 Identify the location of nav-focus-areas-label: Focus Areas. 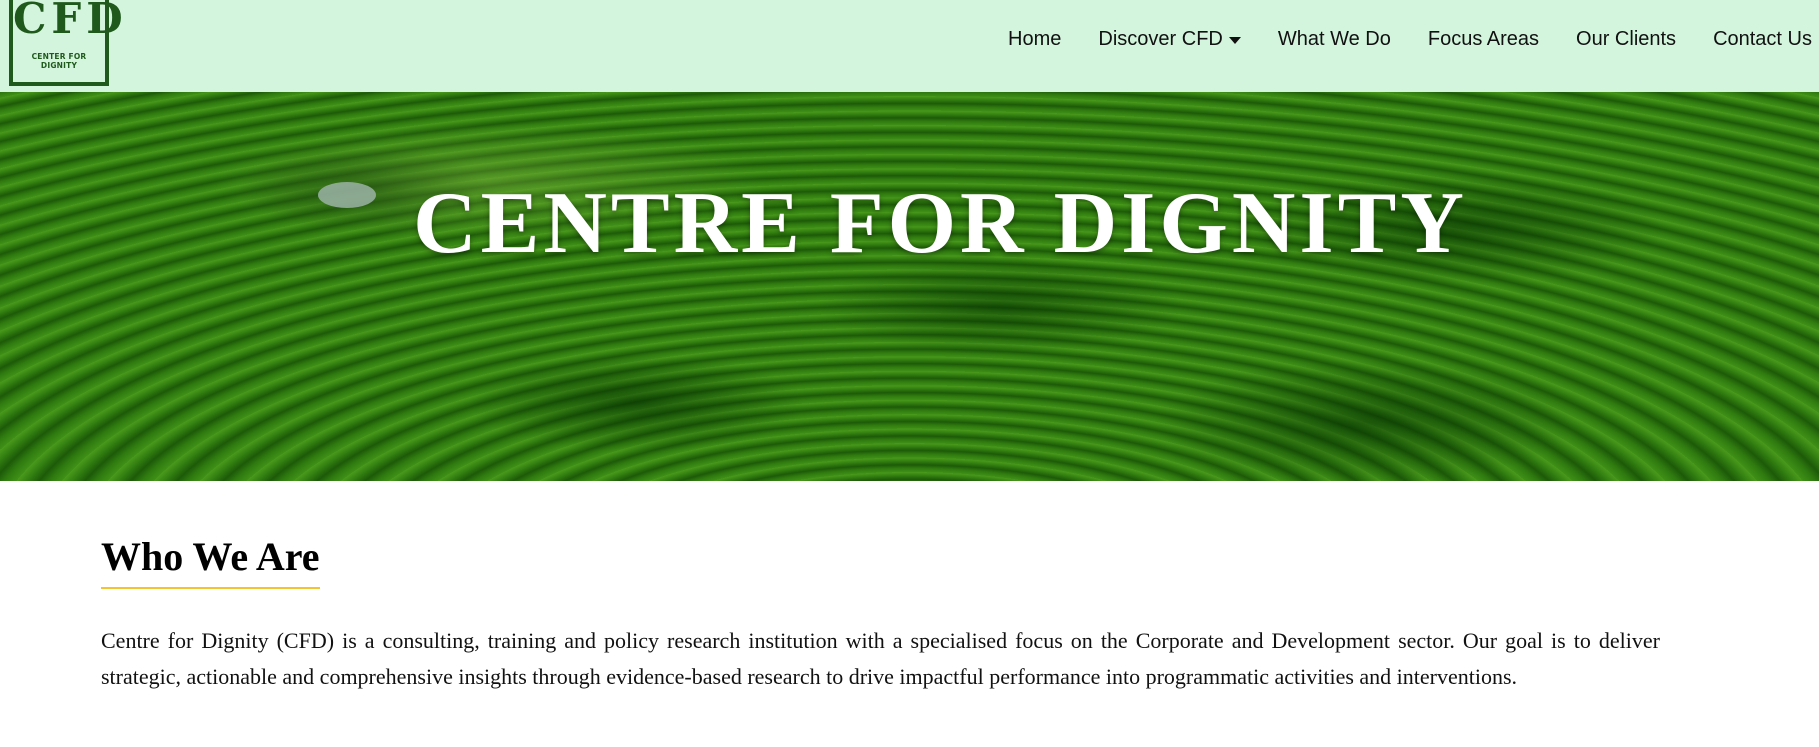
(1483, 39).